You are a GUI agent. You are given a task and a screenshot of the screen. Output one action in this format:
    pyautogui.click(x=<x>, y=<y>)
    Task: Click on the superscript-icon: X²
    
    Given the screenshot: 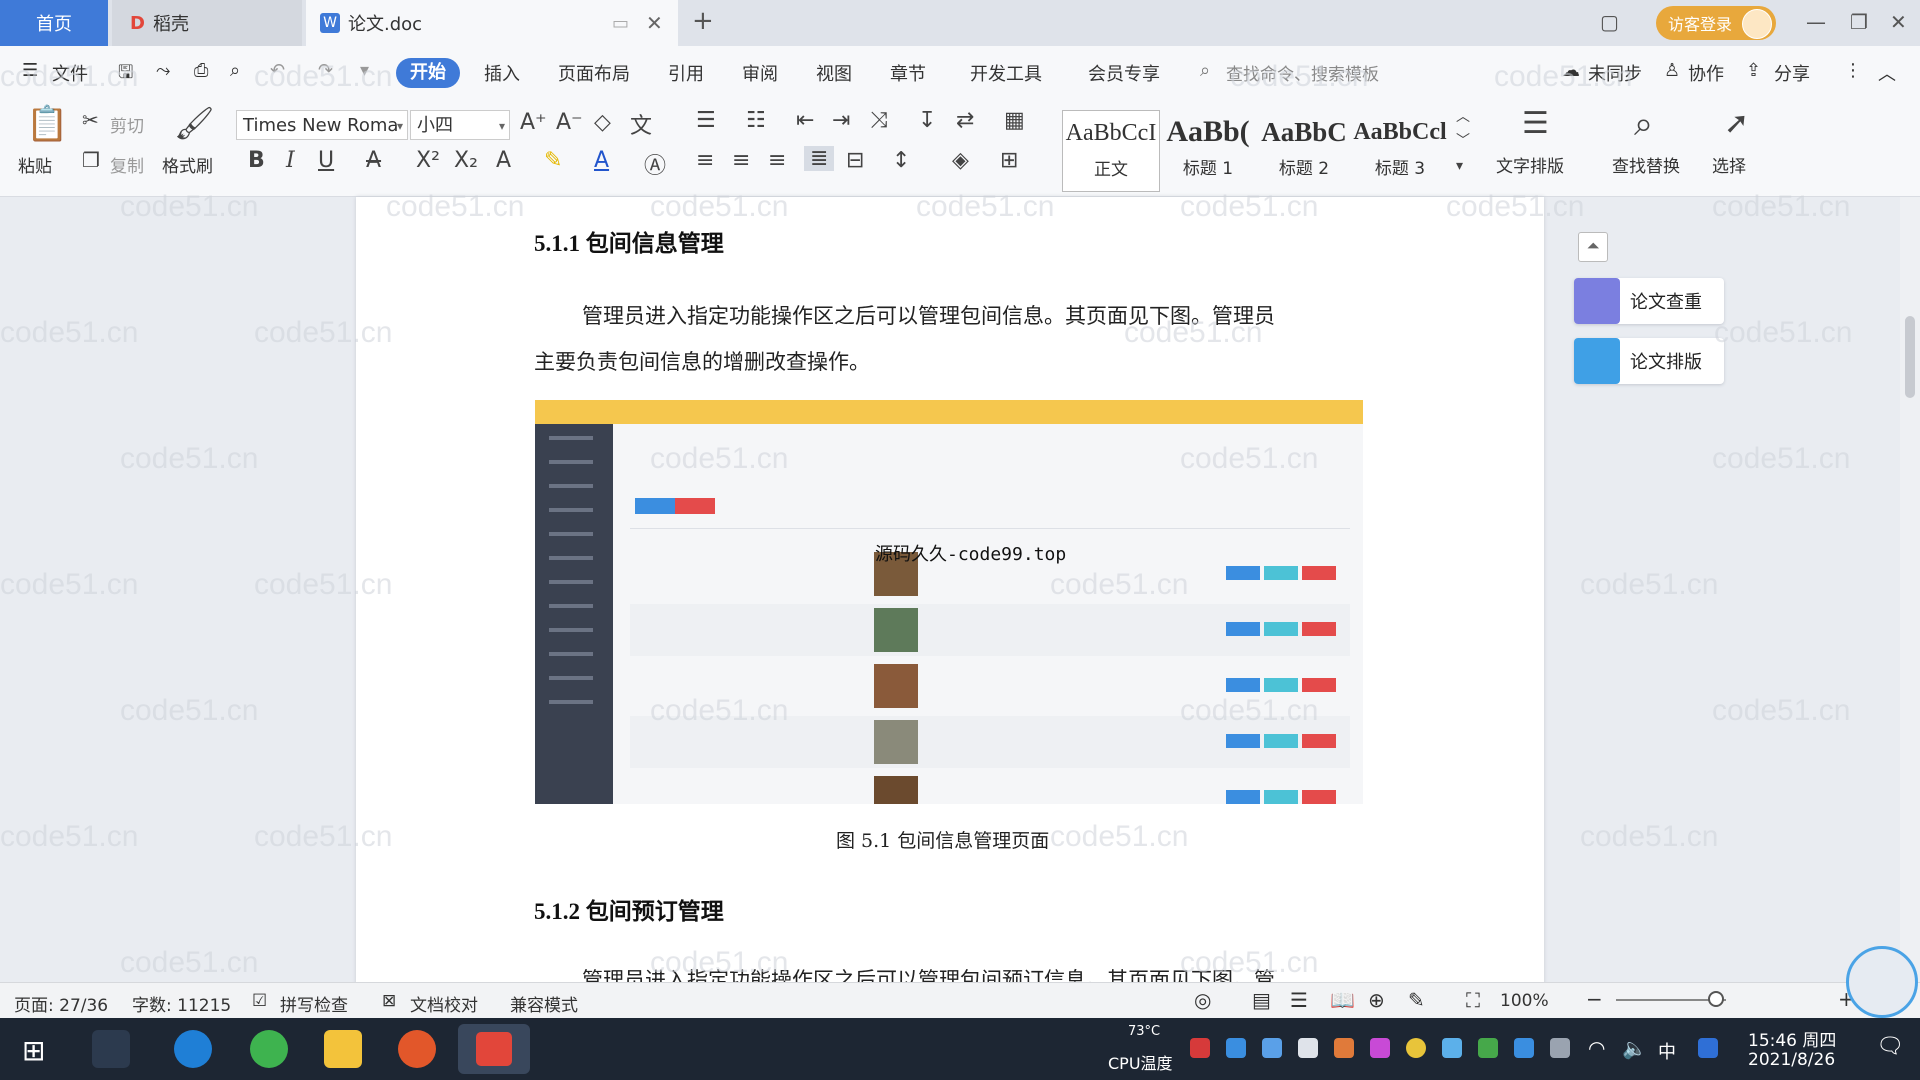 What is the action you would take?
    pyautogui.click(x=428, y=160)
    